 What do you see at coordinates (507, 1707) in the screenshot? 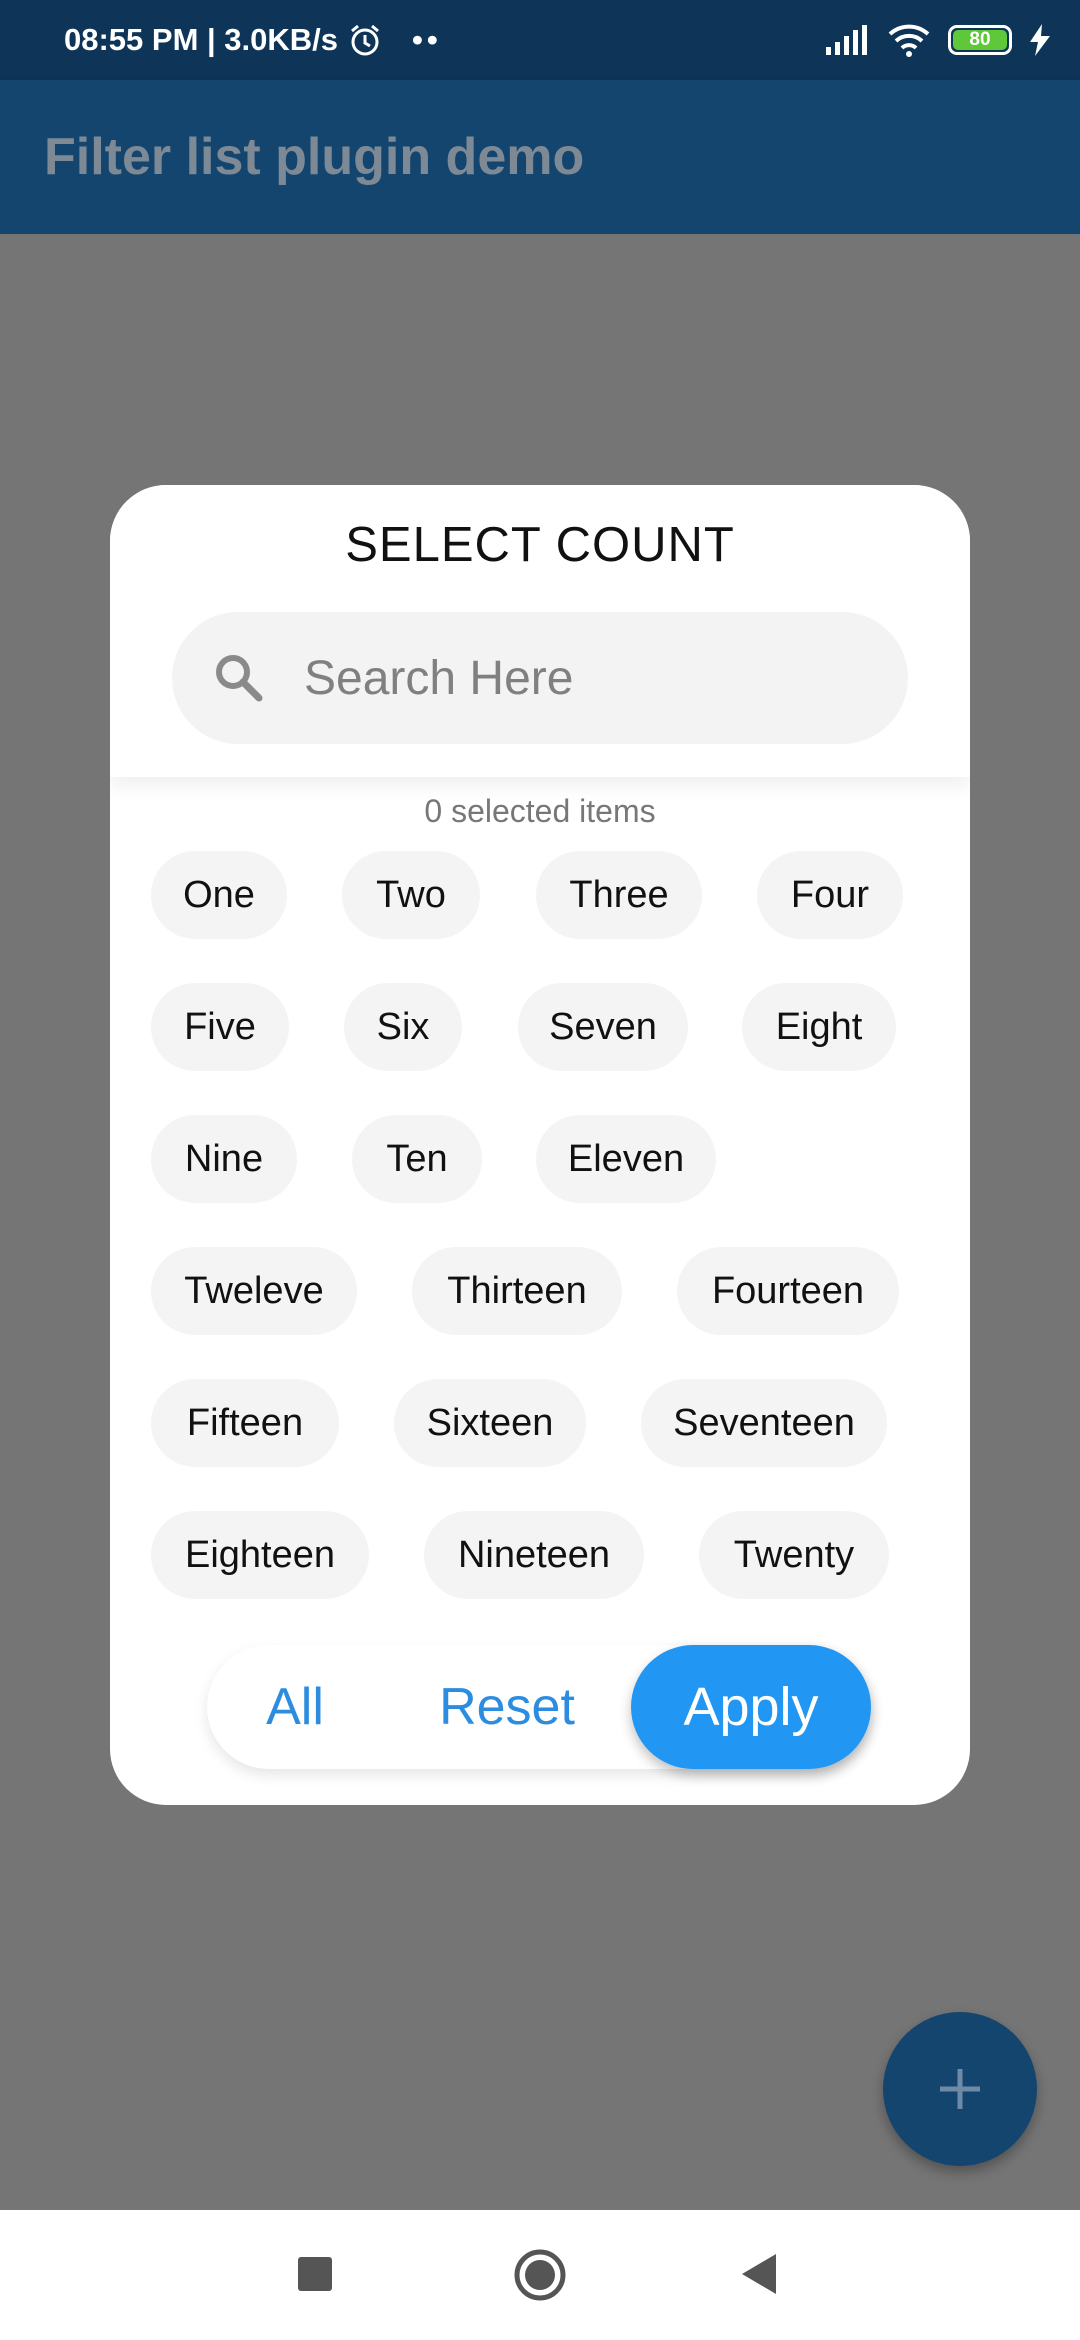
I see `reset-button: Reset` at bounding box center [507, 1707].